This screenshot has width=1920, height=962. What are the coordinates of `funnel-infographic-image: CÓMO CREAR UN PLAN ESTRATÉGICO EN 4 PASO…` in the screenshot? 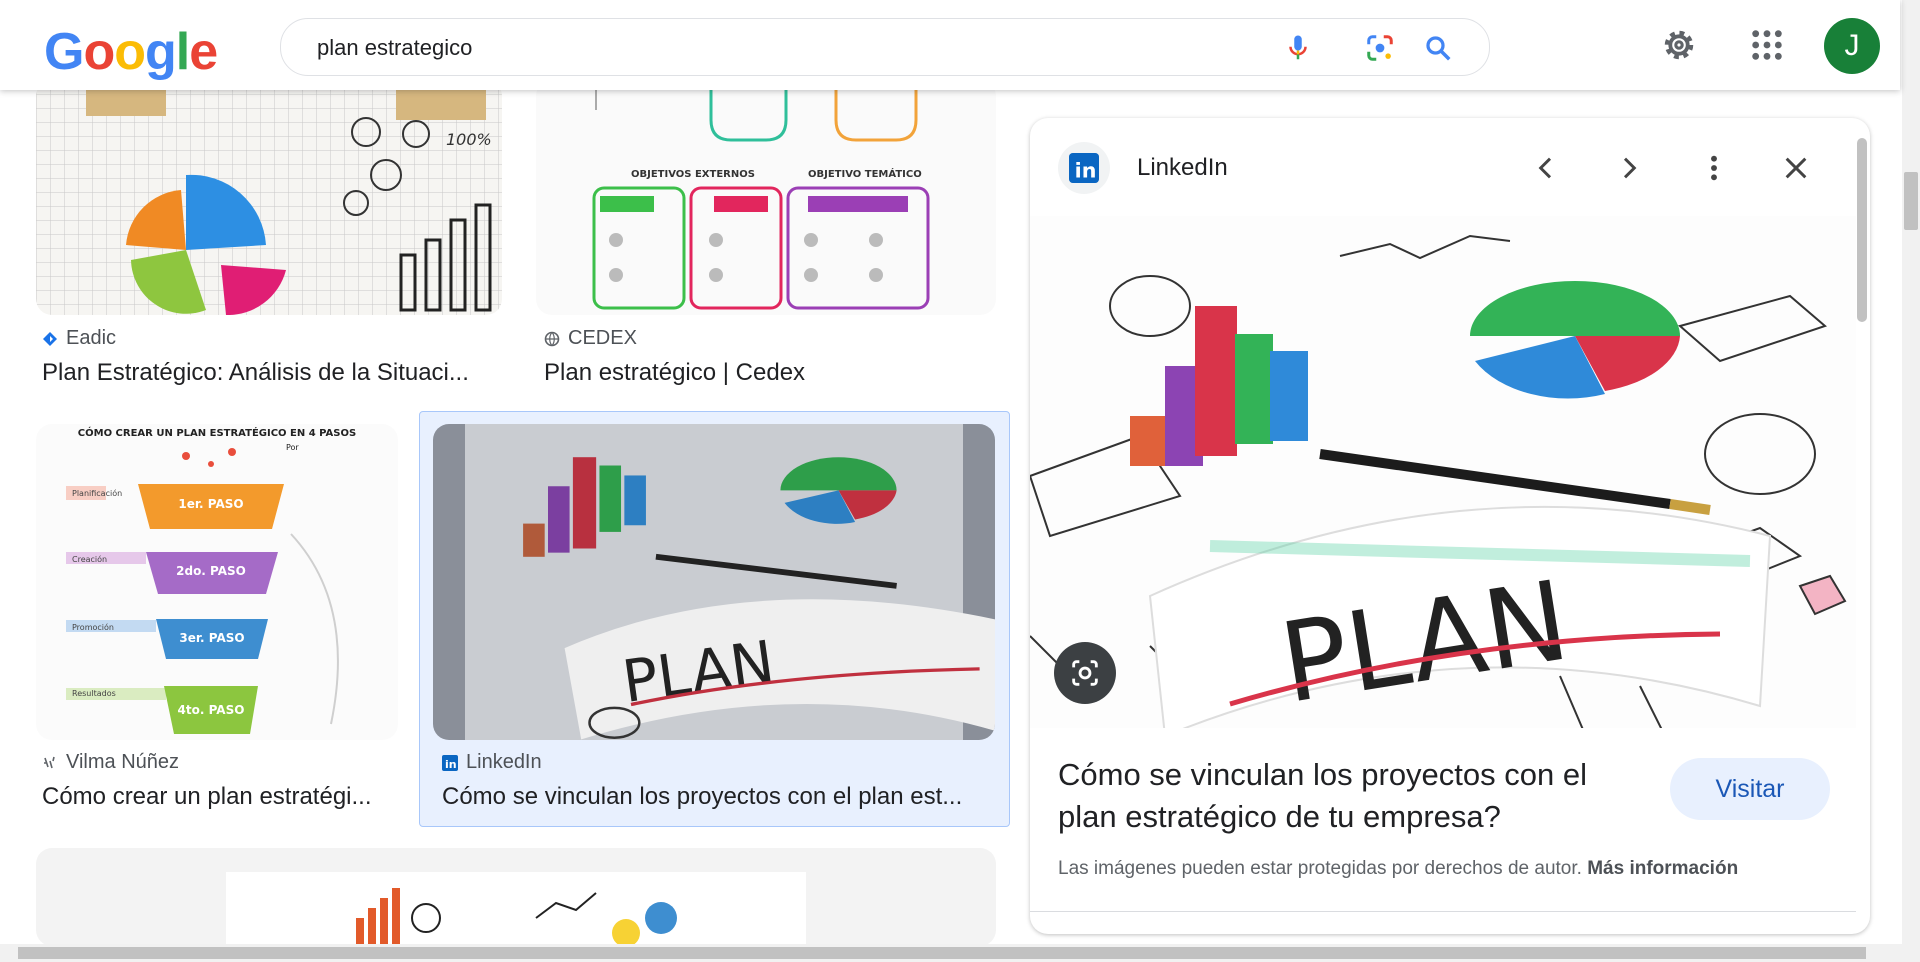 It's located at (211, 580).